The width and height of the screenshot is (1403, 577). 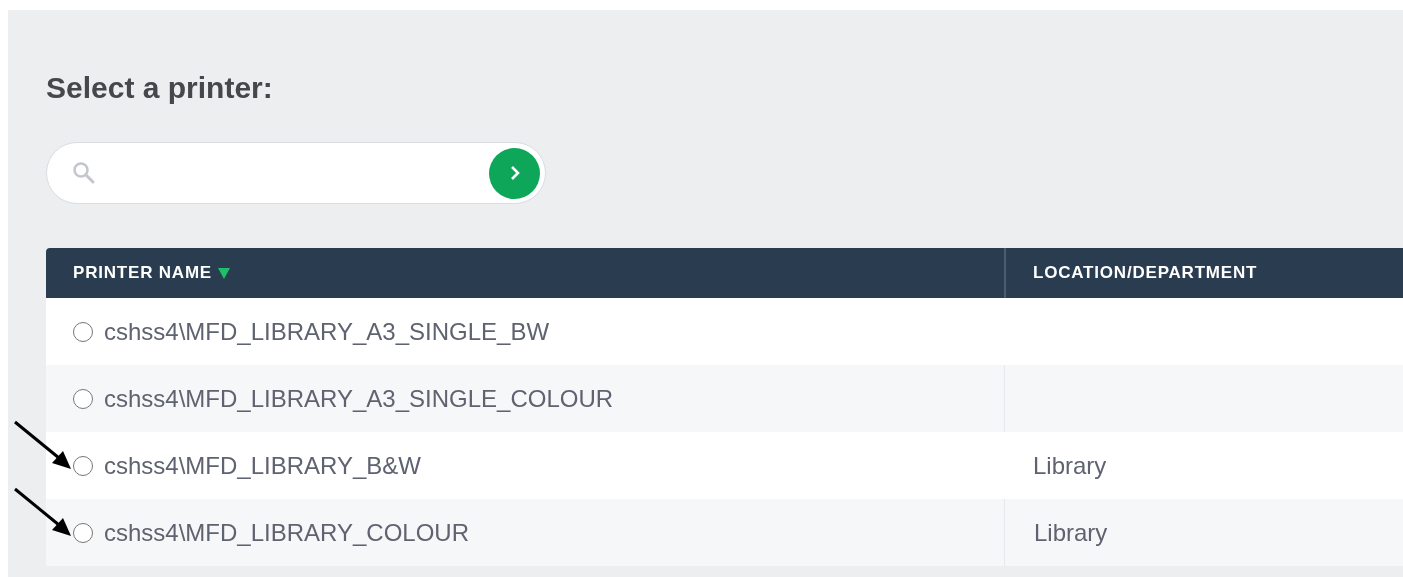 I want to click on page-title: Select a printer:, so click(x=160, y=88).